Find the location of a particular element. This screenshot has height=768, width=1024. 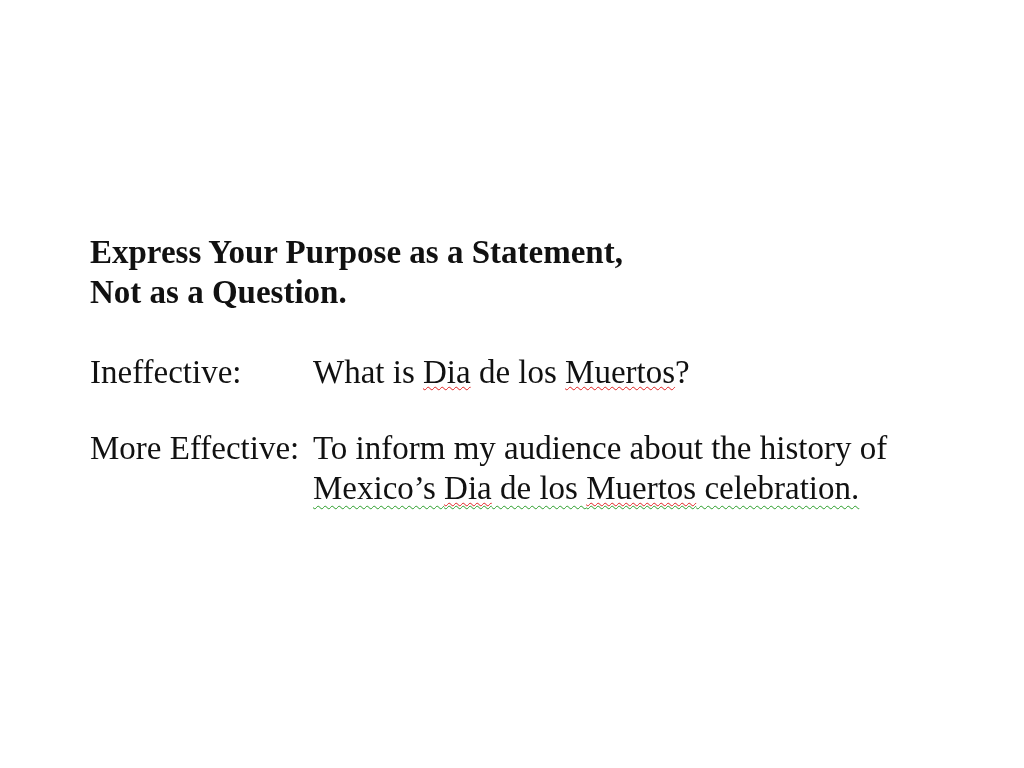

example-text: What is Dia de los Muertos? is located at coordinates (501, 372).